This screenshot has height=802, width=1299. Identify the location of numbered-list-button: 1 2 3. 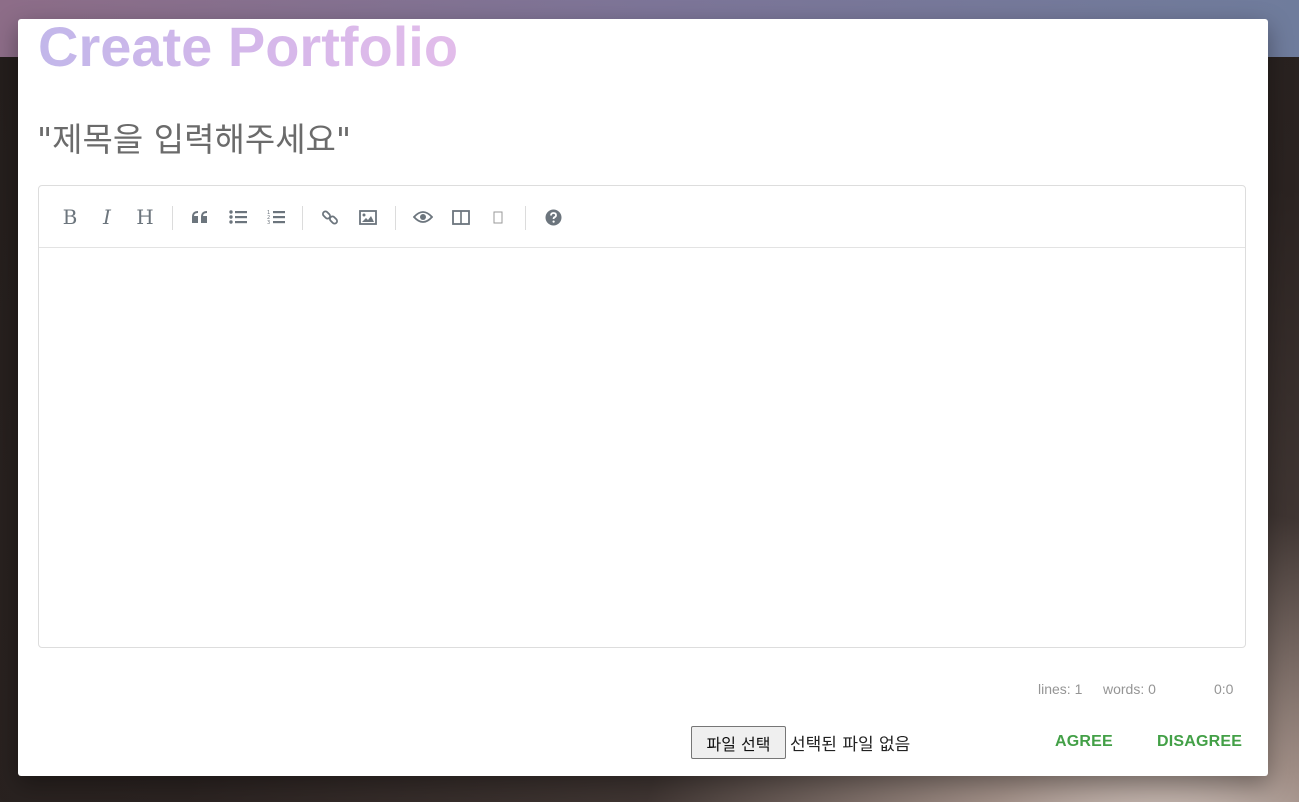
(276, 217).